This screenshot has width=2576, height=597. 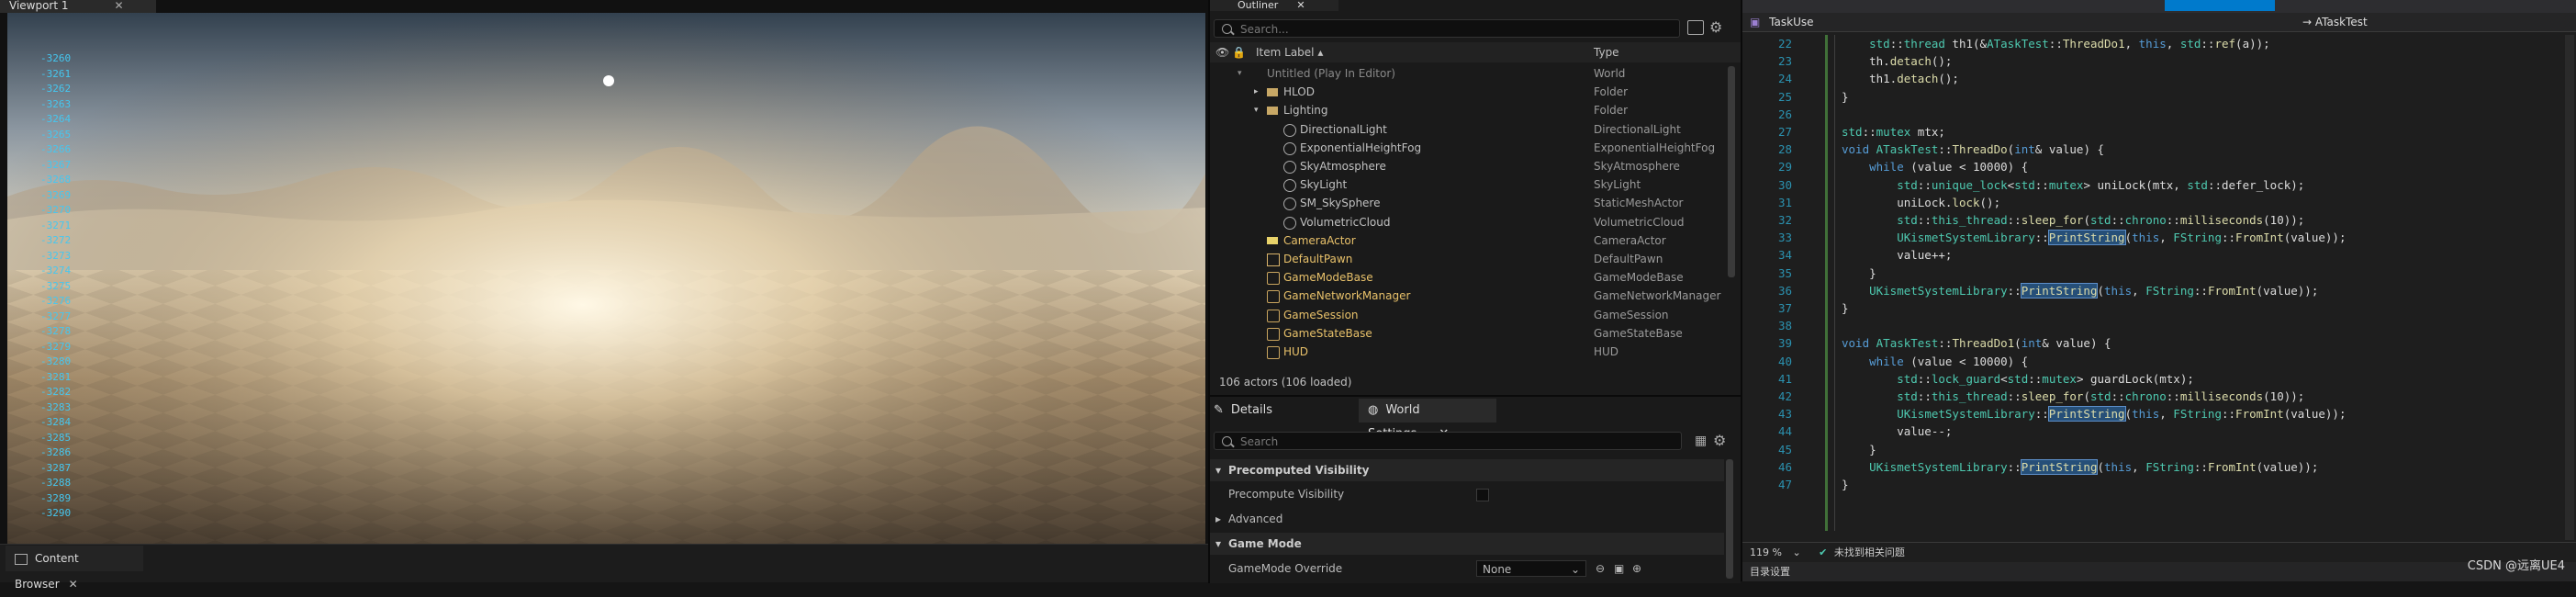 What do you see at coordinates (1606, 52) in the screenshot?
I see `col-type: Type` at bounding box center [1606, 52].